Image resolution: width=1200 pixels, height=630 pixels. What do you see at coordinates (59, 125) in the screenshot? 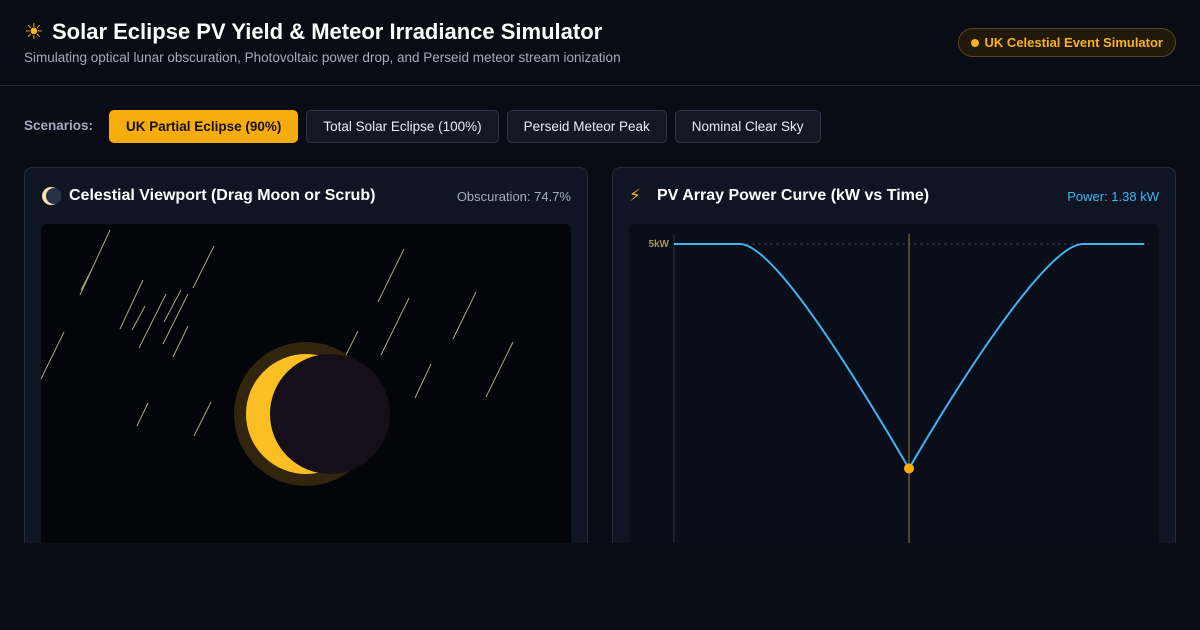
I see `scenarios-label: Scenarios:` at bounding box center [59, 125].